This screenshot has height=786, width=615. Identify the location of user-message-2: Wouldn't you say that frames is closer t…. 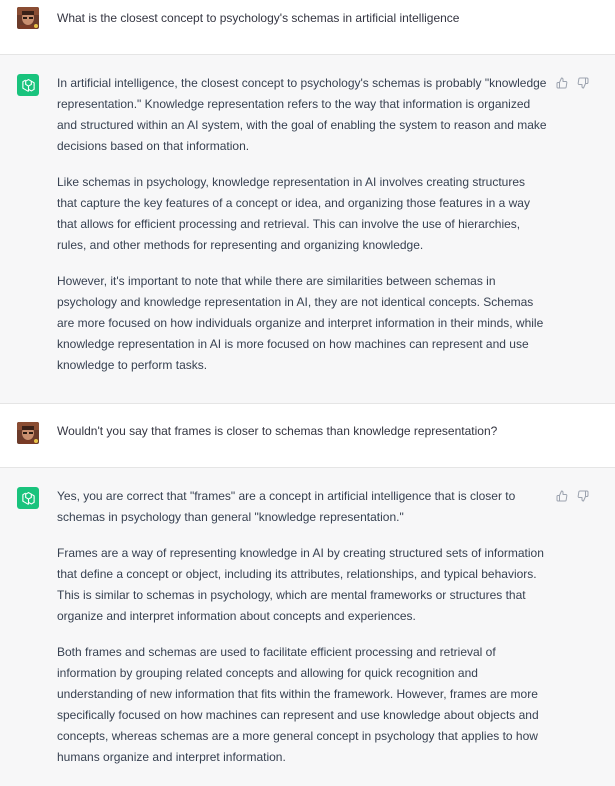
(307, 436).